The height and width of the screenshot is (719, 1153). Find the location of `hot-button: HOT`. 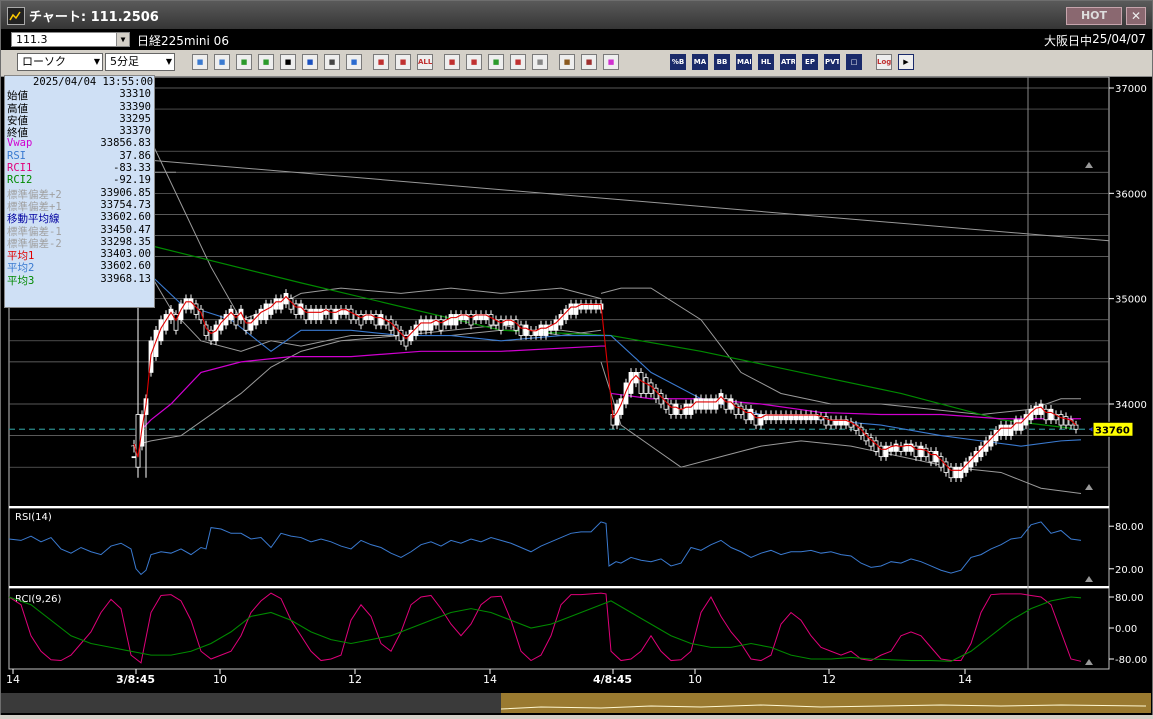

hot-button: HOT is located at coordinates (1094, 16).